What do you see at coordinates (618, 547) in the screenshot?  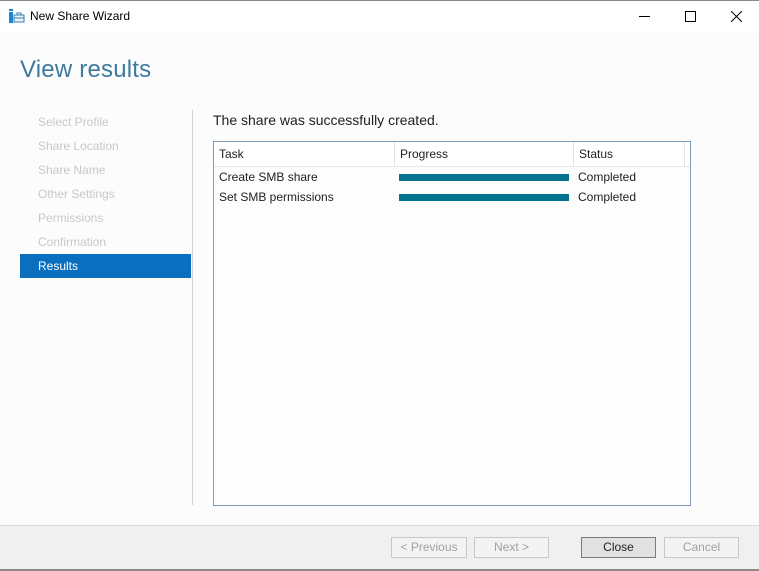 I see `close-button: Close` at bounding box center [618, 547].